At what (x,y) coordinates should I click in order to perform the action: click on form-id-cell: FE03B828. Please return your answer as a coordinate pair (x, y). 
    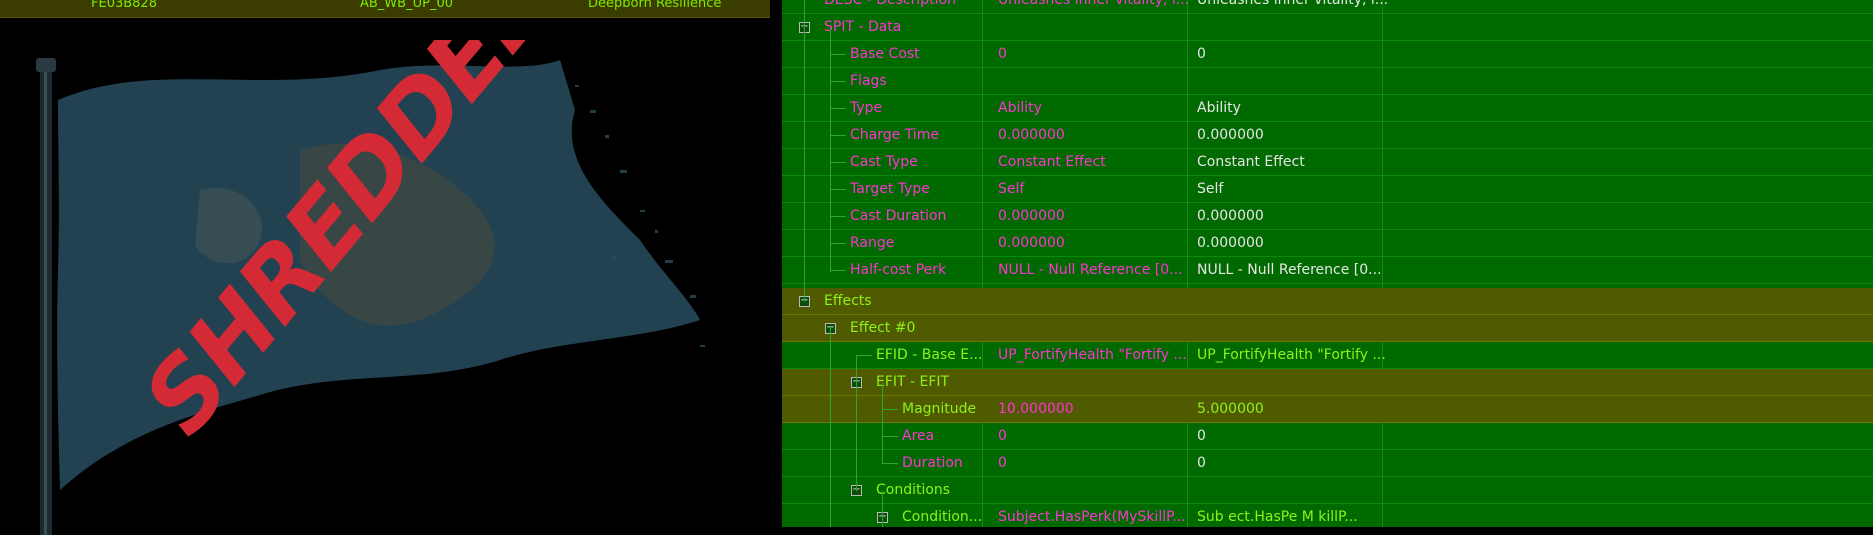
    Looking at the image, I should click on (124, 5).